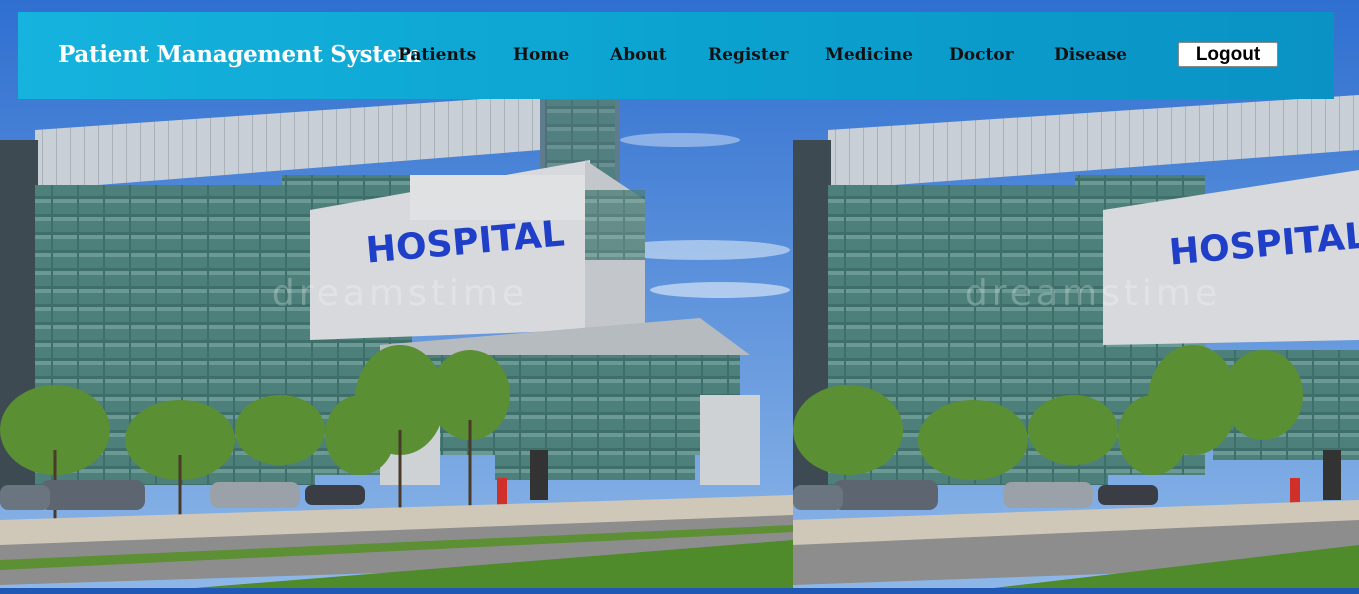  Describe the element at coordinates (638, 55) in the screenshot. I see `nav-about: About` at that location.